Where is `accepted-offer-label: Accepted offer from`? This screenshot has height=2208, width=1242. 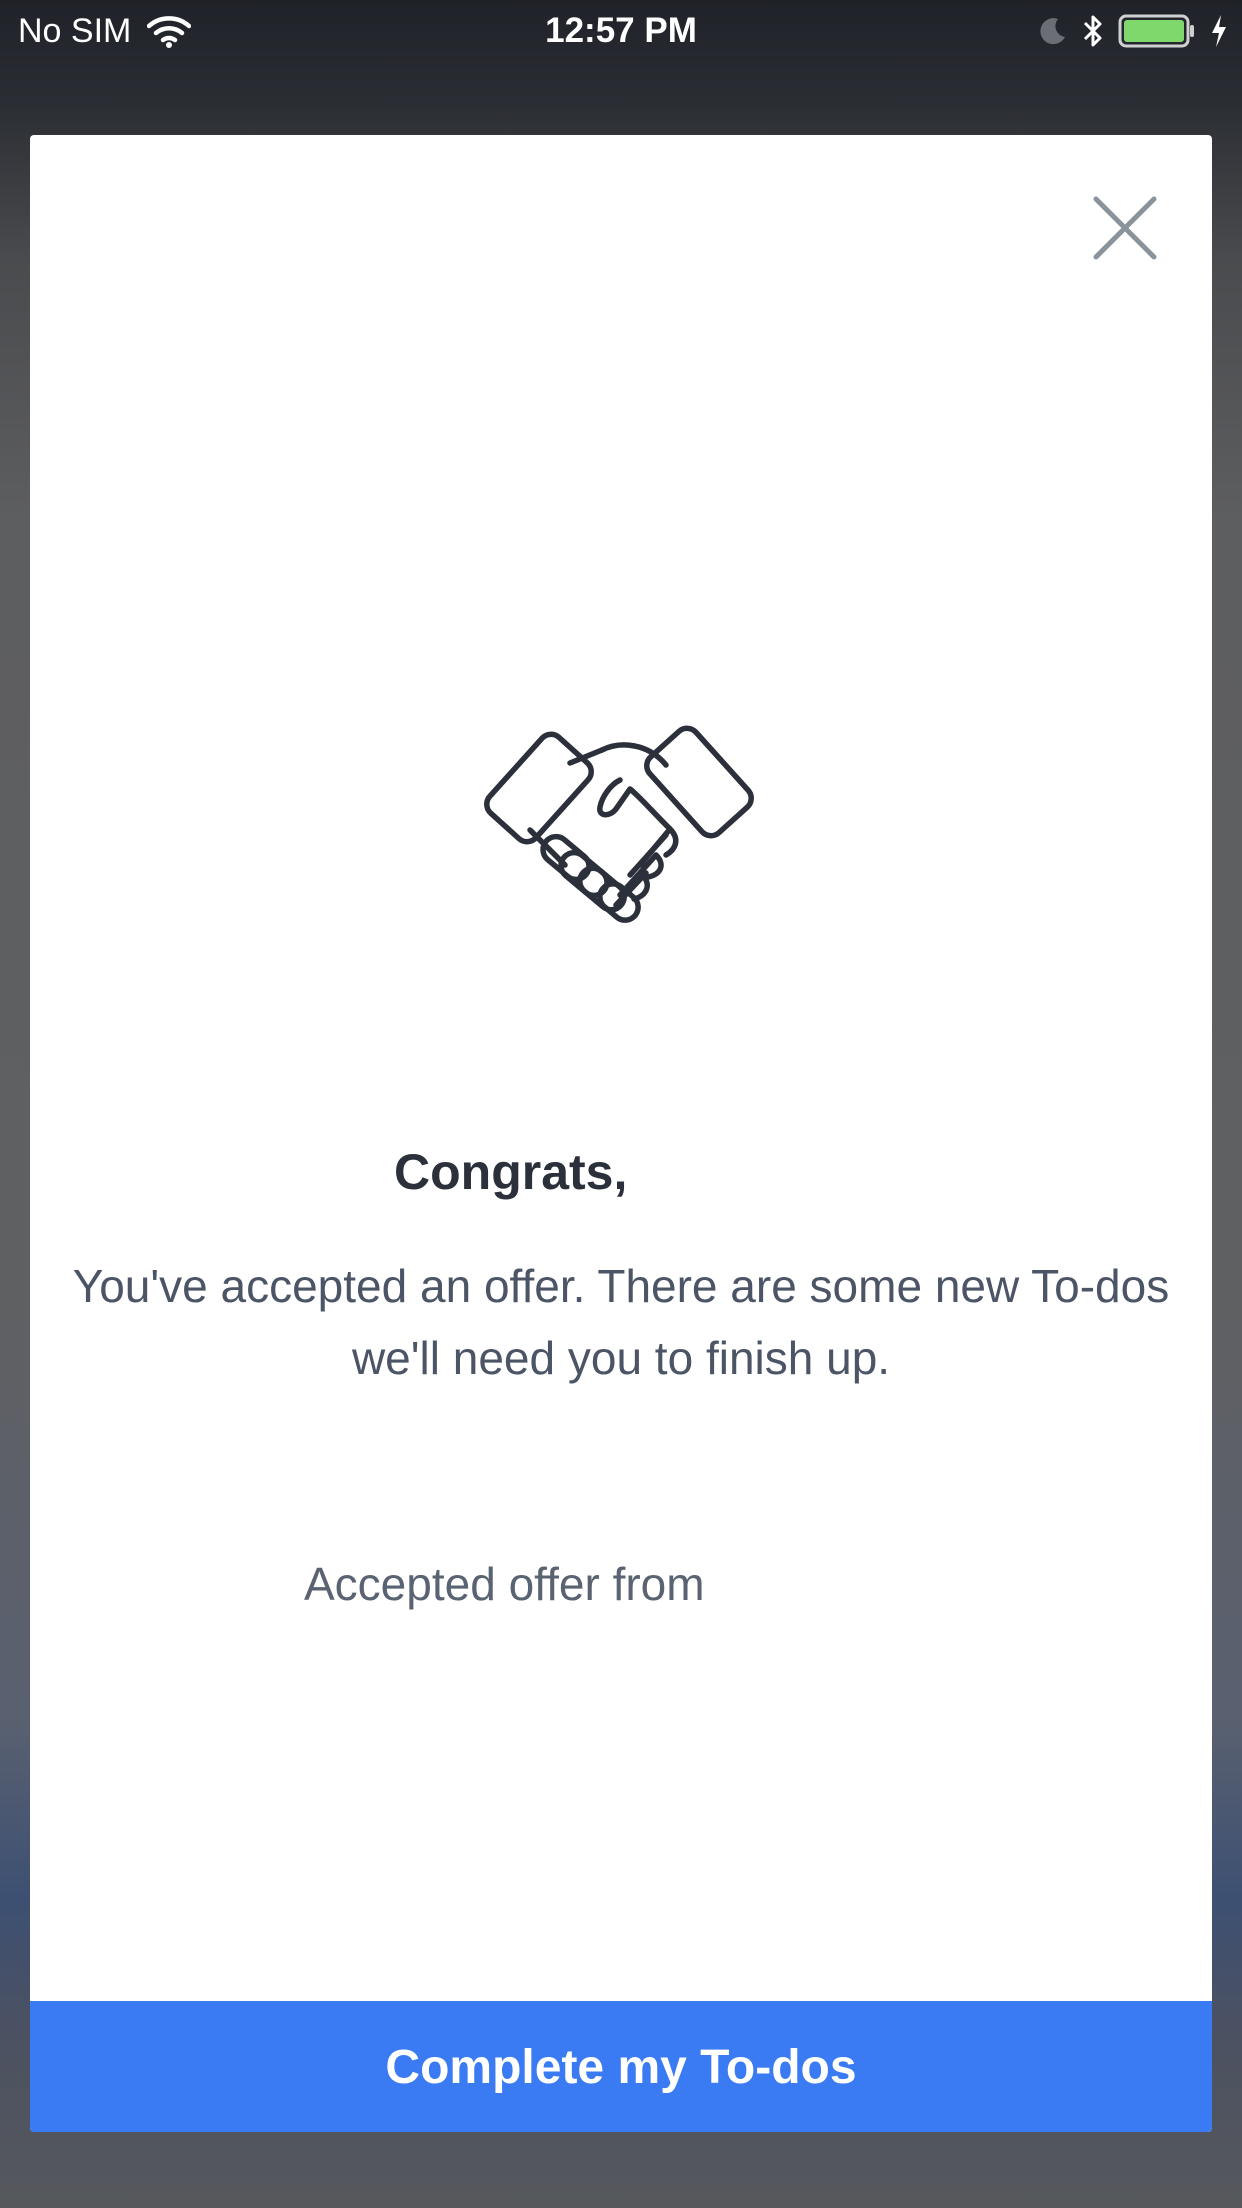
accepted-offer-label: Accepted offer from is located at coordinates (504, 1584).